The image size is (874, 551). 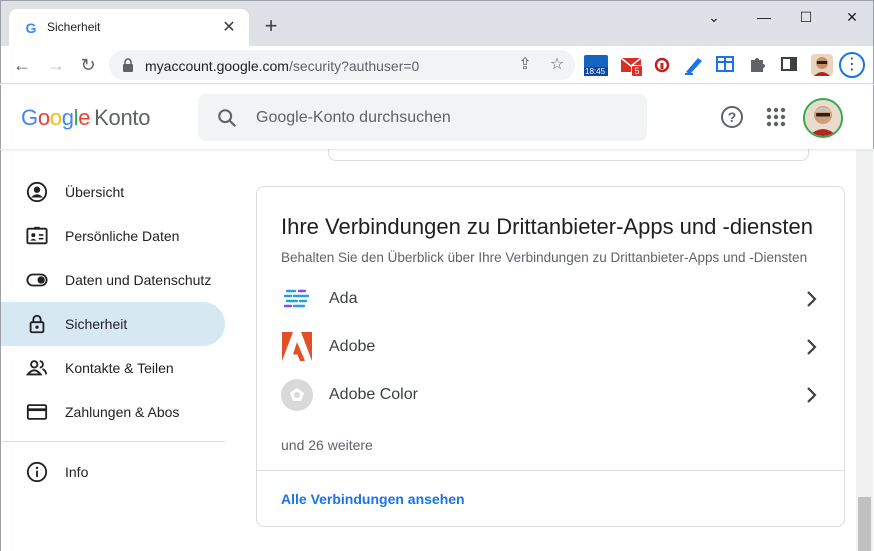 What do you see at coordinates (37, 412) in the screenshot?
I see `credit-card-icon` at bounding box center [37, 412].